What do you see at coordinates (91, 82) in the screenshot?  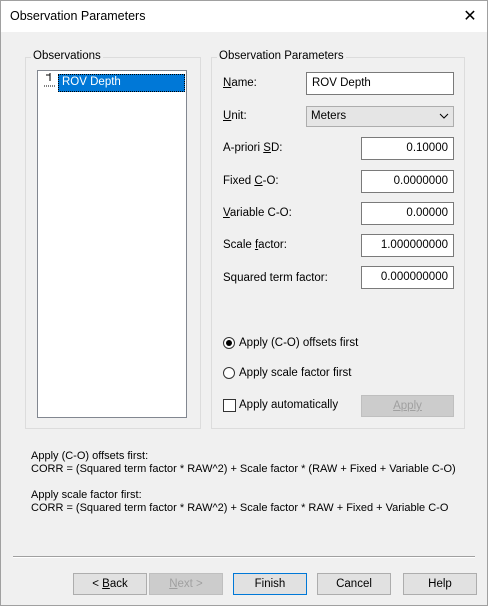 I see `list-item-label: ROV Depth` at bounding box center [91, 82].